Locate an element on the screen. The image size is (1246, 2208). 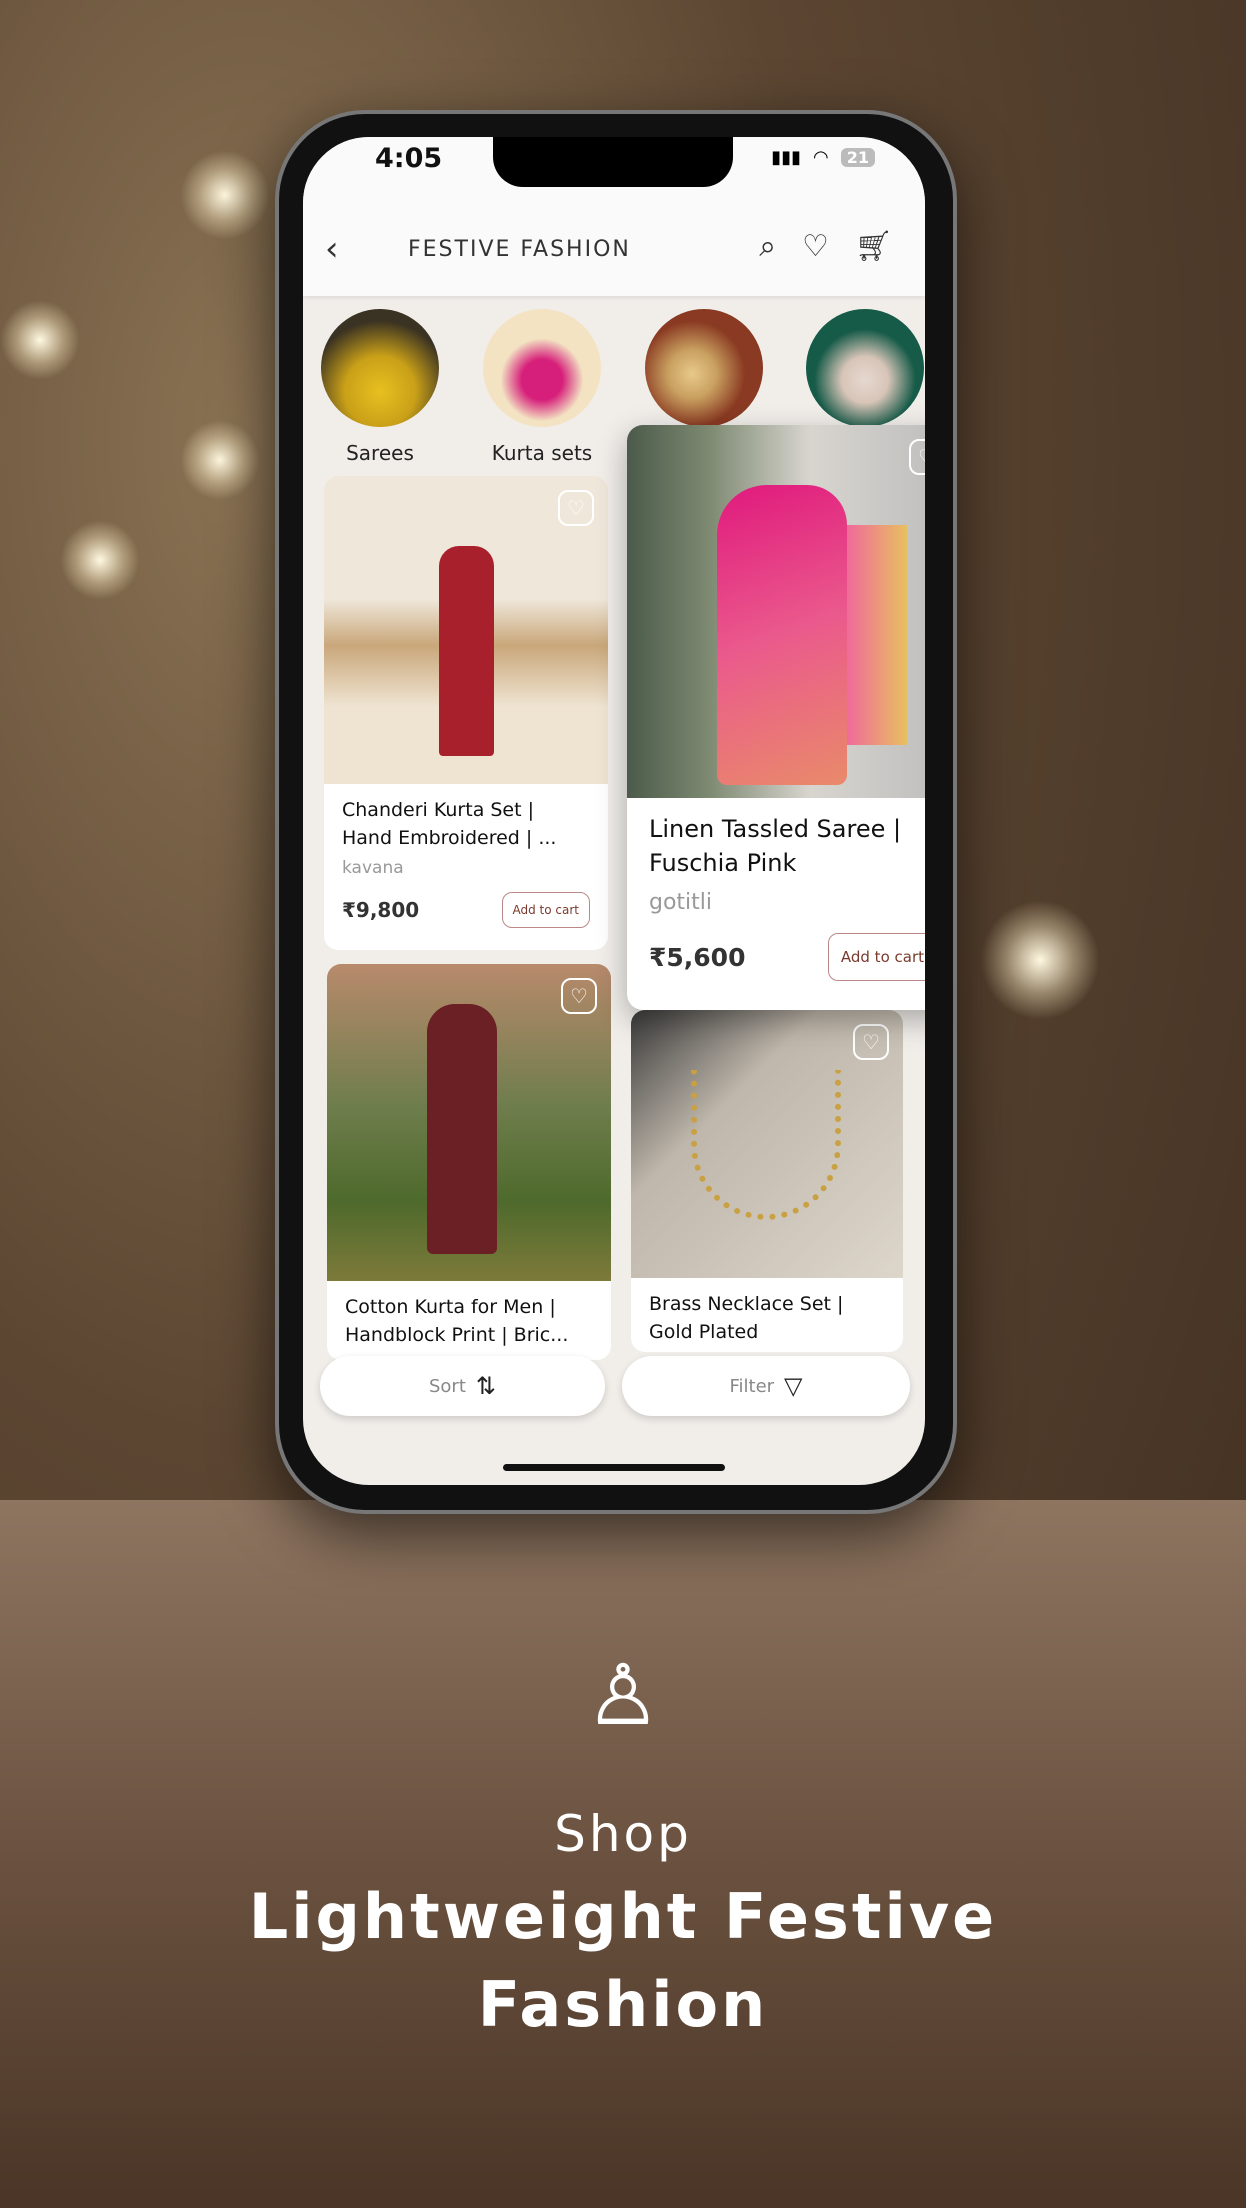
product-price: ₹9,800 is located at coordinates (381, 910).